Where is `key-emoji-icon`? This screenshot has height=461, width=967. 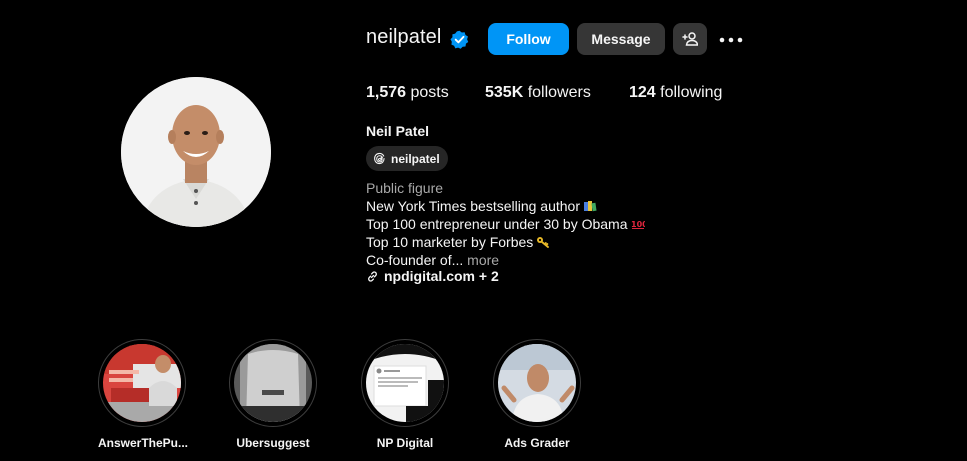 key-emoji-icon is located at coordinates (543, 242).